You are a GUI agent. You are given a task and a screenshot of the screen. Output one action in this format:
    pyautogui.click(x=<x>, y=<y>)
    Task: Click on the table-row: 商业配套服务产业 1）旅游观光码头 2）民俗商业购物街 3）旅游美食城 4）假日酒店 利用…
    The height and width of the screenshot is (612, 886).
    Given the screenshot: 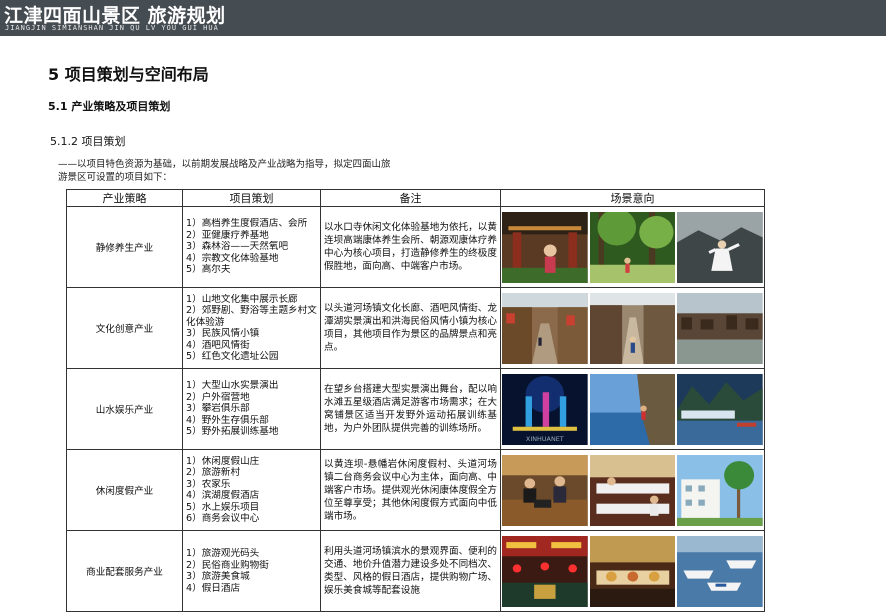 What is the action you would take?
    pyautogui.click(x=415, y=571)
    